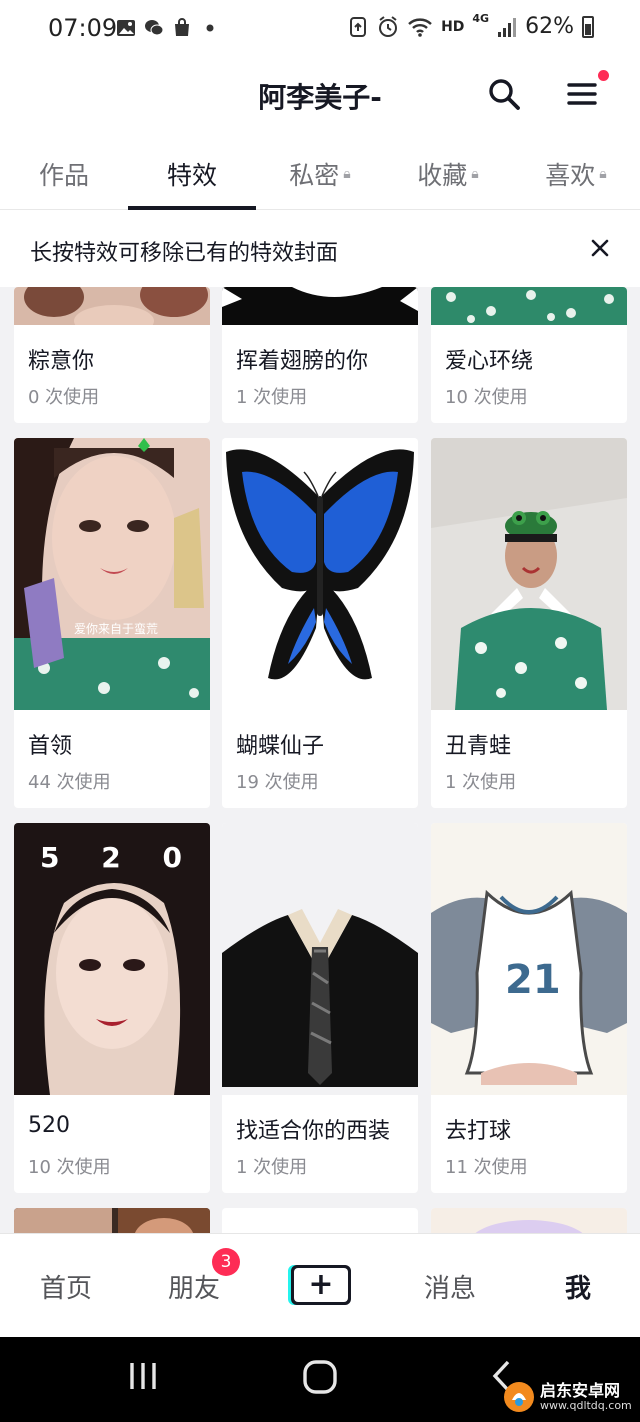  I want to click on effect-overlay-text: 21, so click(533, 980).